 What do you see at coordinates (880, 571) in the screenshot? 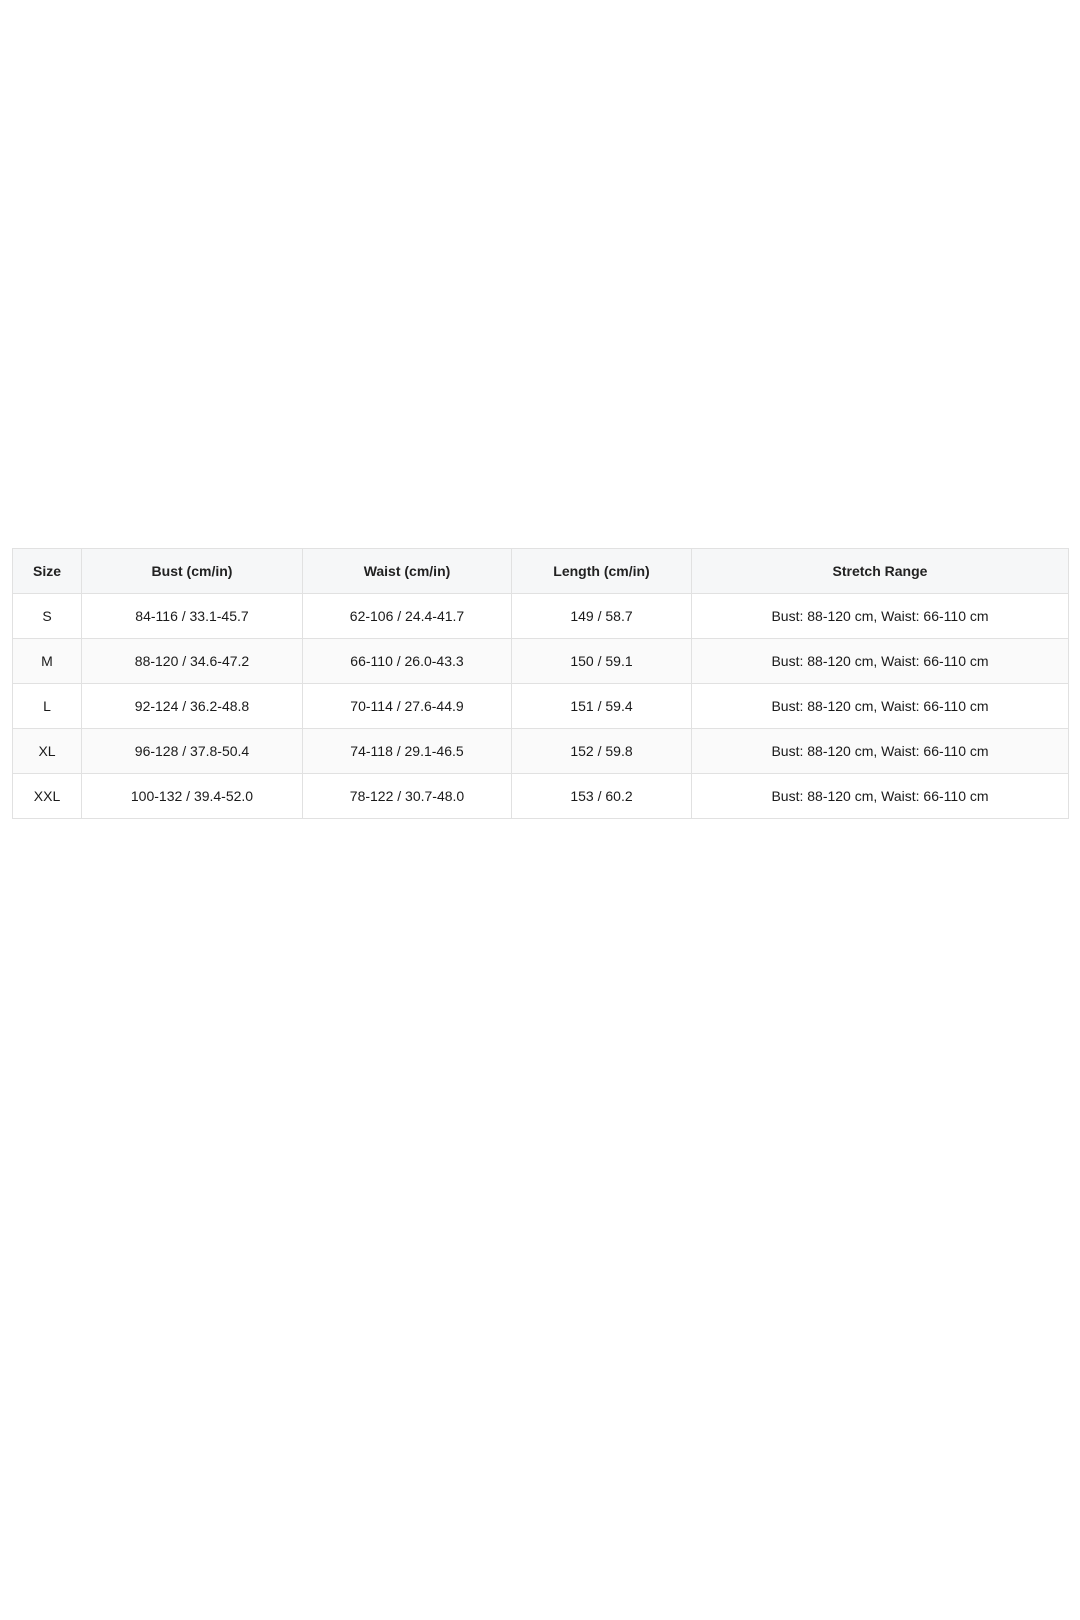
I see `header-stretch-range: Stretch Range` at bounding box center [880, 571].